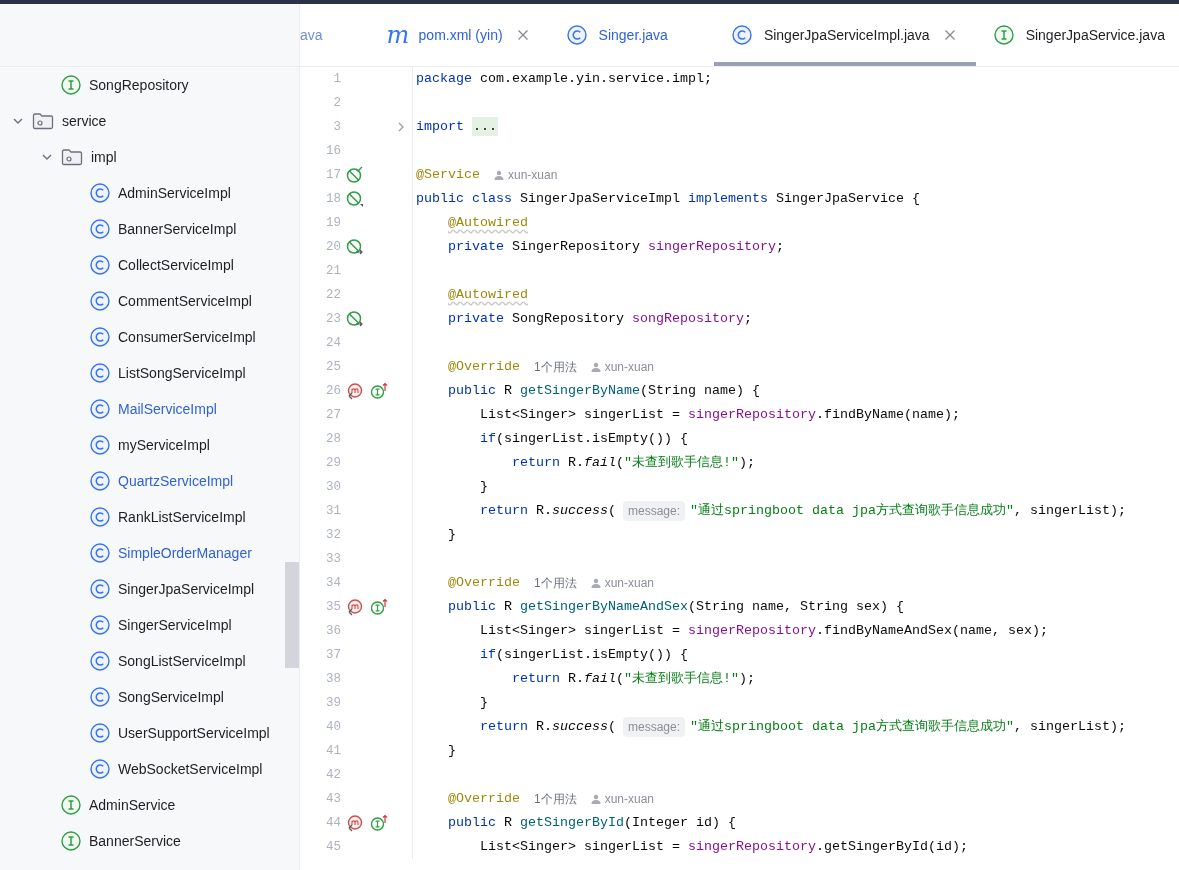 The width and height of the screenshot is (1179, 870). Describe the element at coordinates (118, 805) in the screenshot. I see `tree-item: AdminService` at that location.